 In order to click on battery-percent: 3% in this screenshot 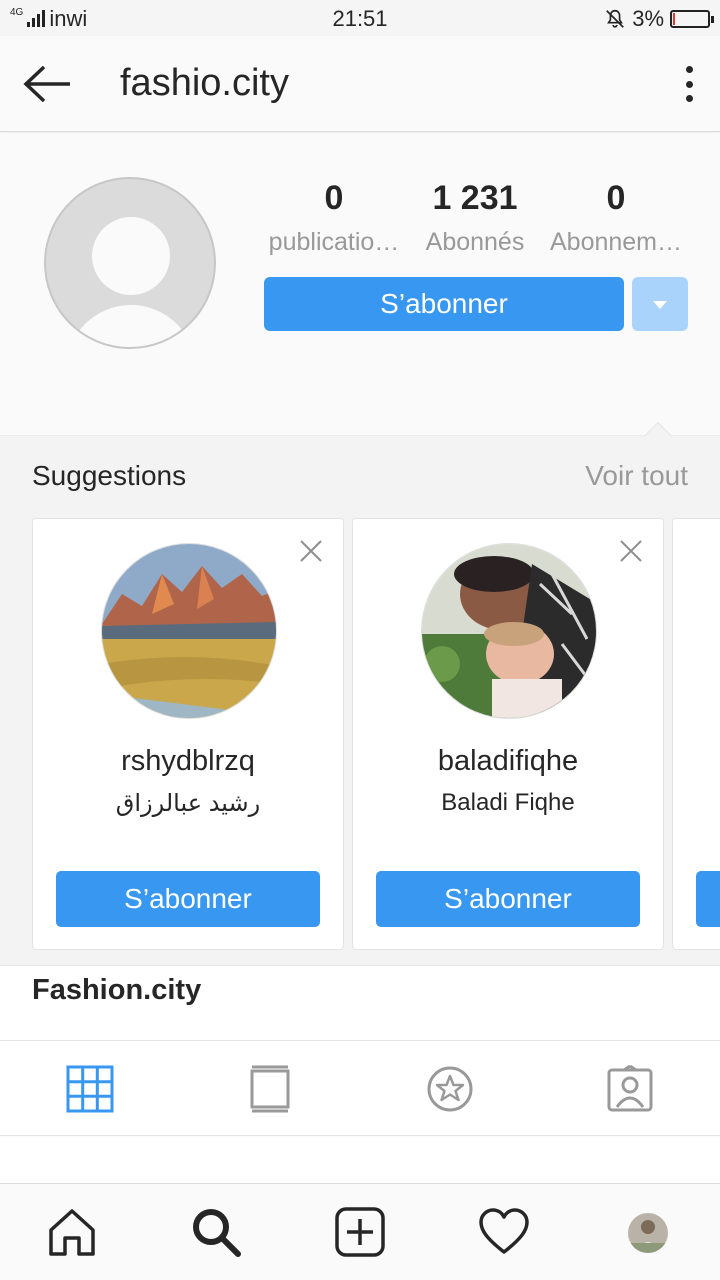, I will do `click(648, 18)`.